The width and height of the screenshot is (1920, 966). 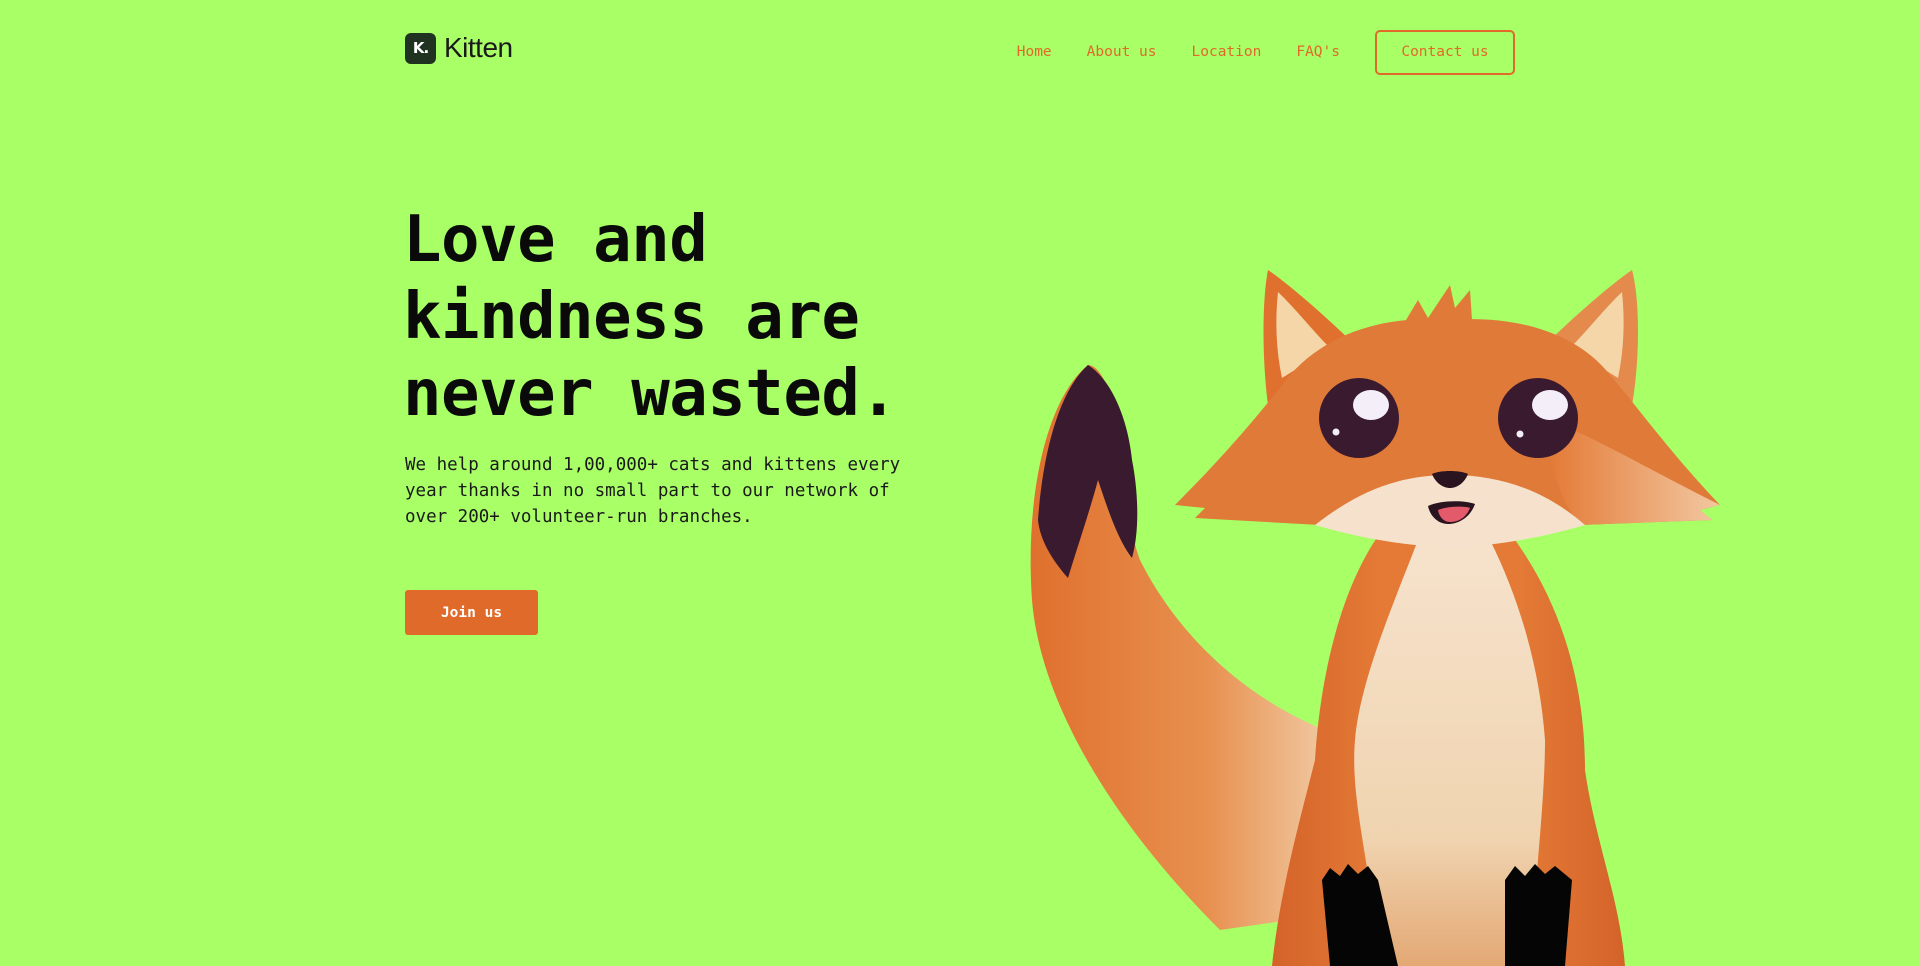 What do you see at coordinates (1359, 418) in the screenshot?
I see `fox-left-eye` at bounding box center [1359, 418].